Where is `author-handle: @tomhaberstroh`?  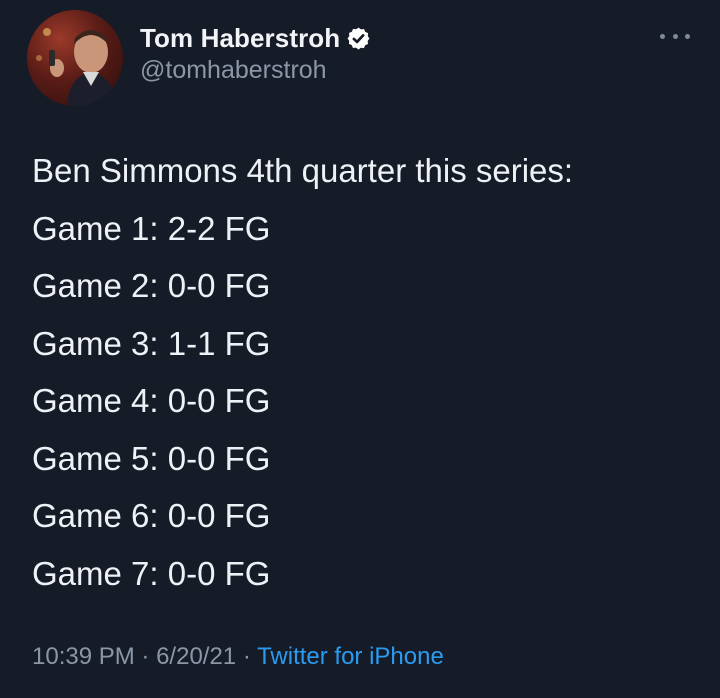
author-handle: @tomhaberstroh is located at coordinates (233, 70).